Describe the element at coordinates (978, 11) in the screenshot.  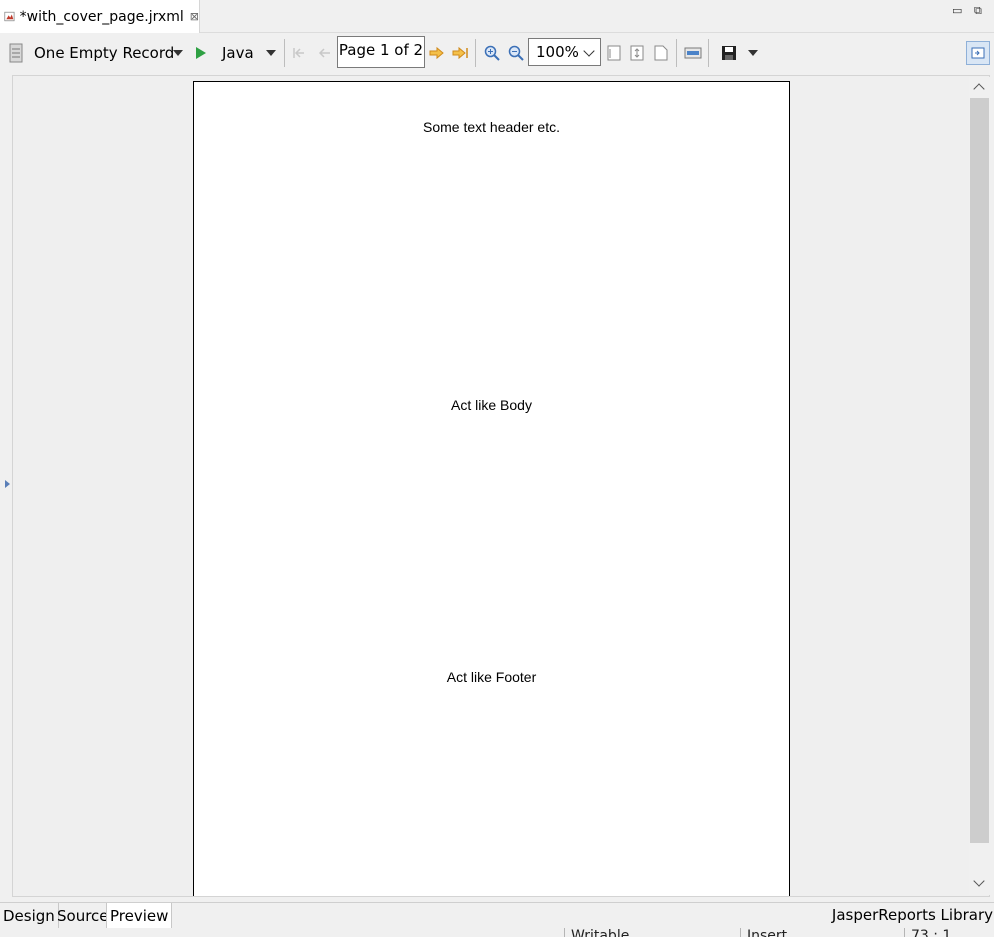
I see `restore-icon: ⧉` at that location.